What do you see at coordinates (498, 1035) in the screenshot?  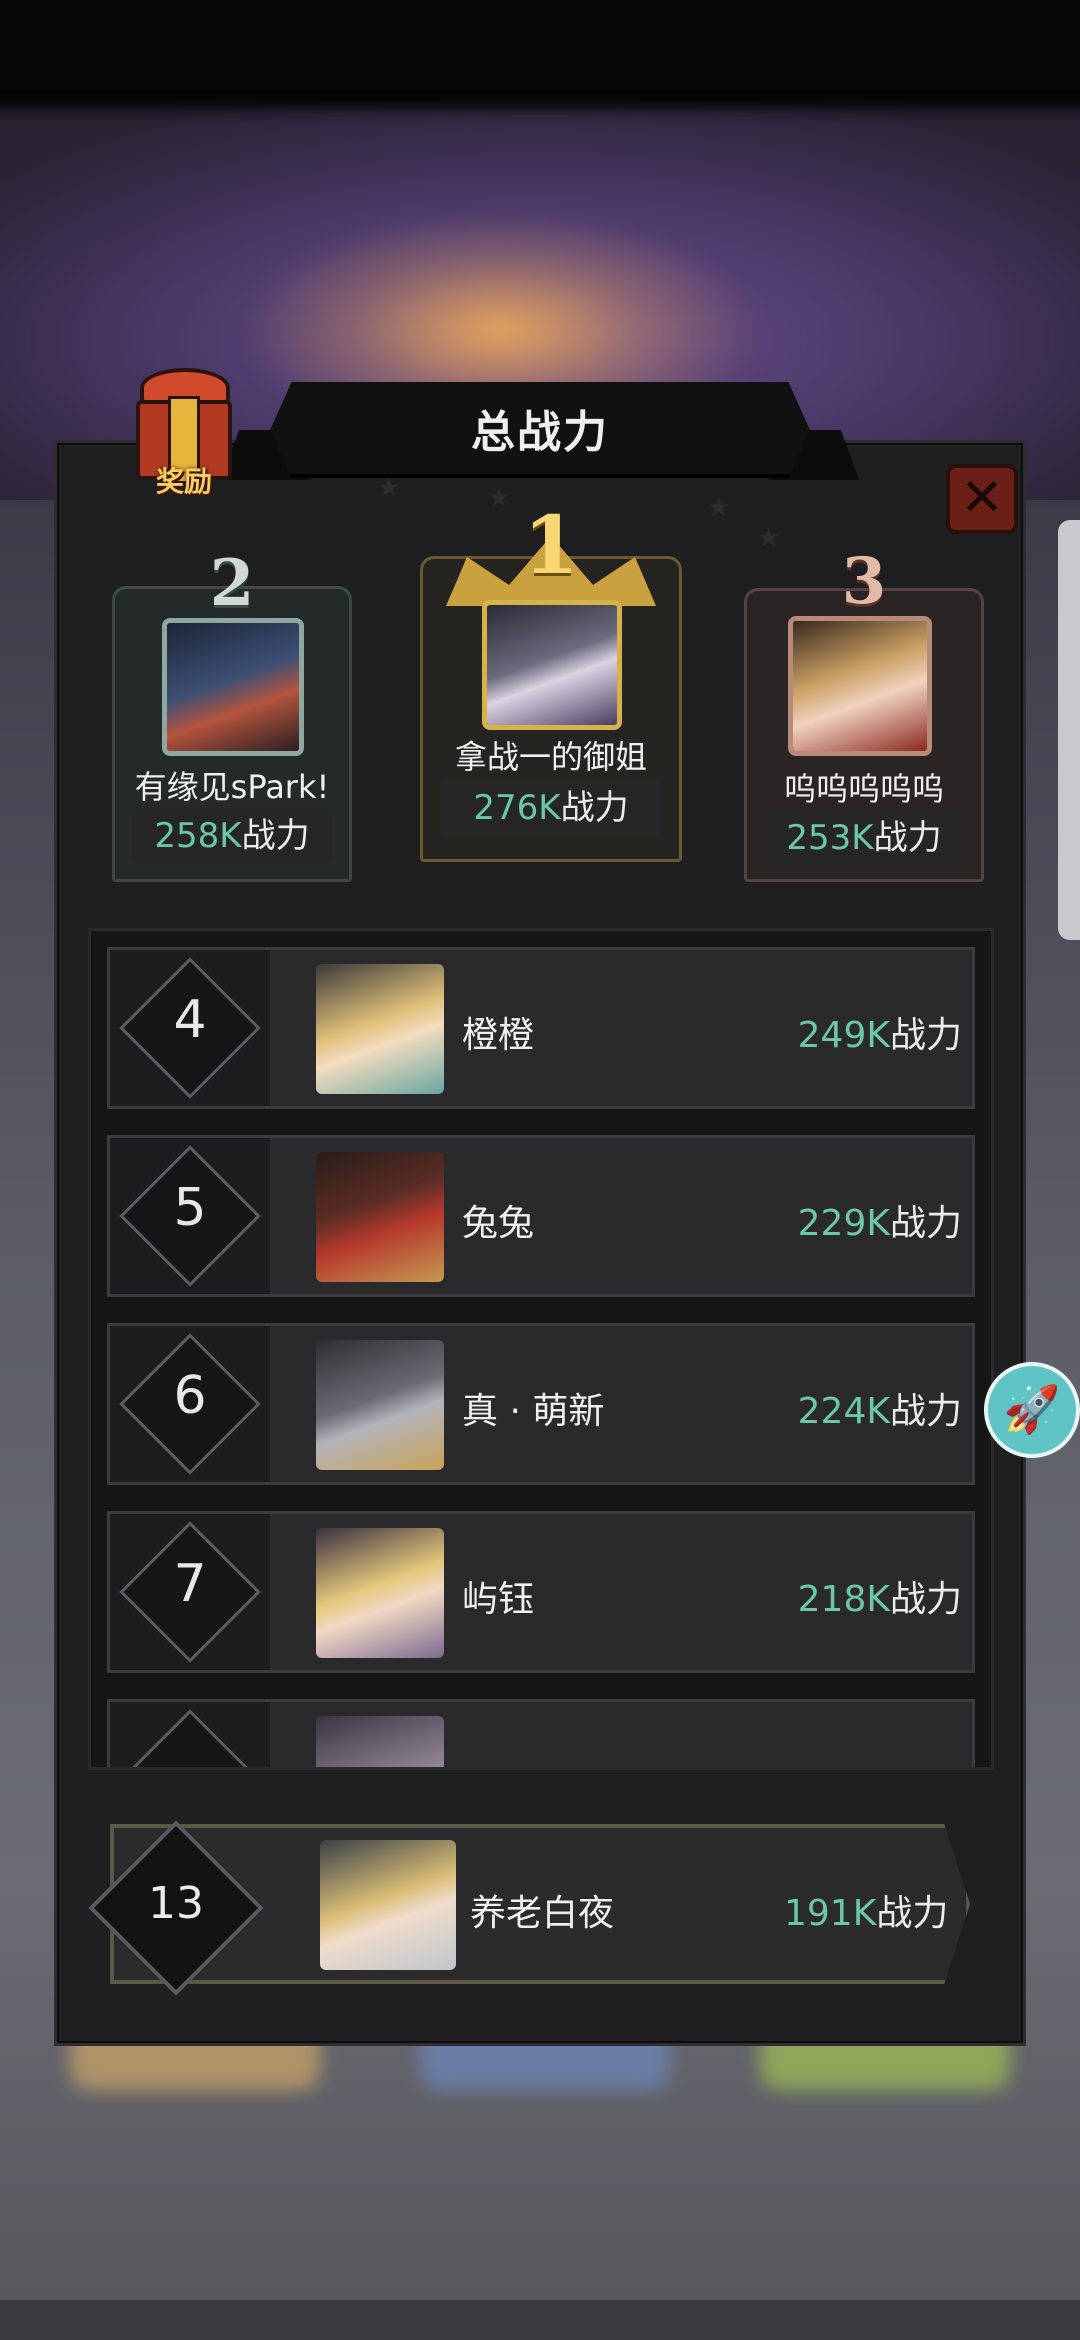 I see `player-name: 橙橙` at bounding box center [498, 1035].